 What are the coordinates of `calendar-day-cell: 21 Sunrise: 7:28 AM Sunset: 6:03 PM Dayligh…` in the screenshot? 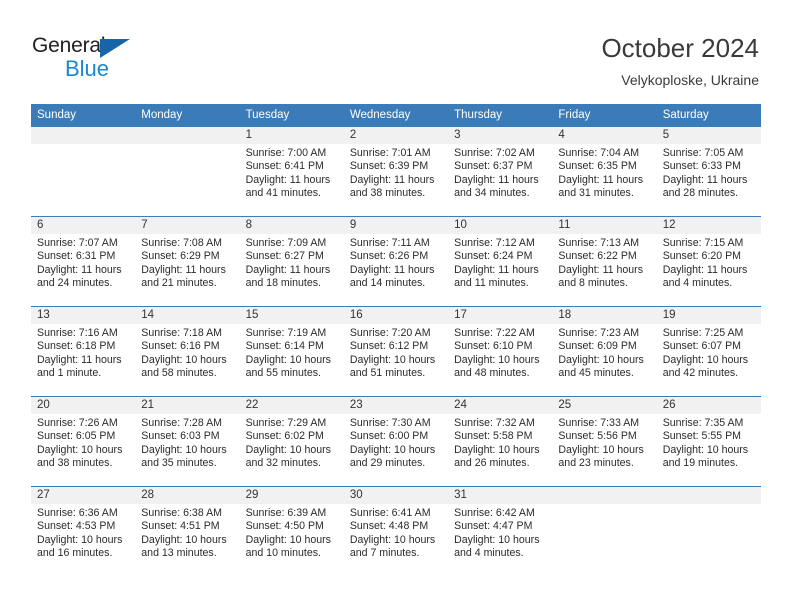 It's located at (187, 441).